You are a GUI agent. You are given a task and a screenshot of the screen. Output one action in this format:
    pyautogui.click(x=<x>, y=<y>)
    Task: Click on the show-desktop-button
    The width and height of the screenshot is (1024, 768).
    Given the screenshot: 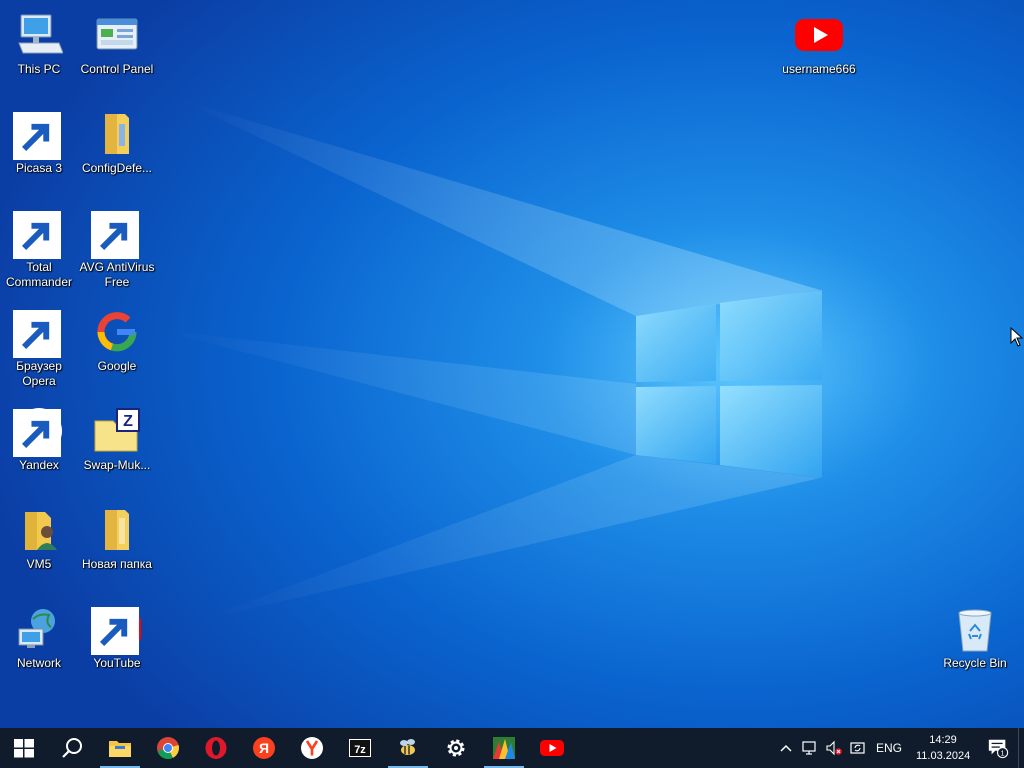 What is the action you would take?
    pyautogui.click(x=1021, y=748)
    